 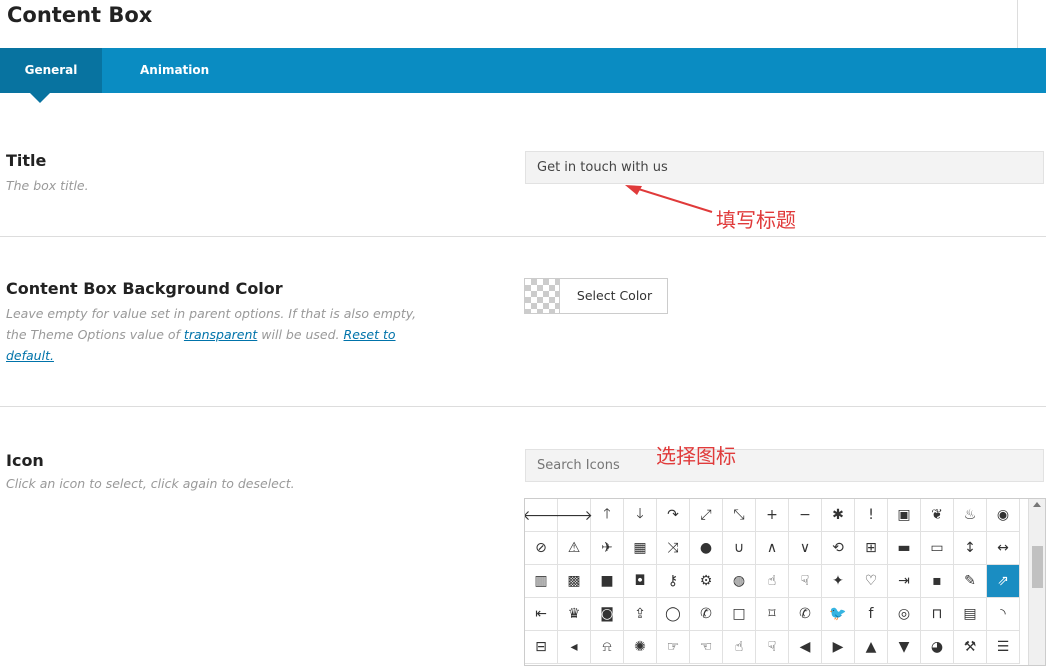 What do you see at coordinates (838, 581) in the screenshot?
I see `star-half-icon: ✦` at bounding box center [838, 581].